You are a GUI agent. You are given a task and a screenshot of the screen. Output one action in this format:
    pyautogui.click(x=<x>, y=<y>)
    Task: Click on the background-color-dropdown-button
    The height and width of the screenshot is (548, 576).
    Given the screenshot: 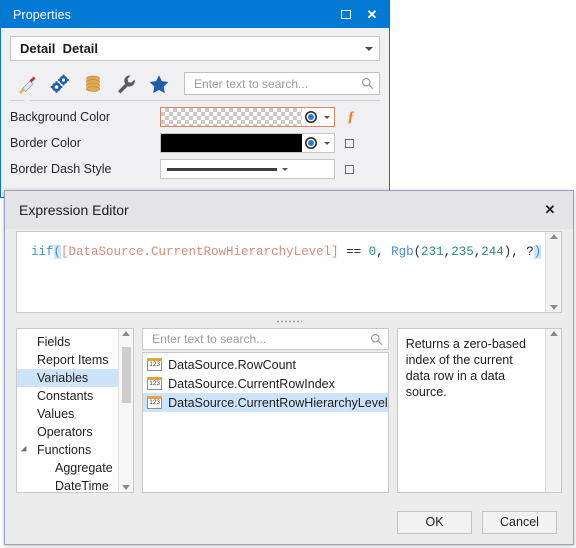 What is the action you would take?
    pyautogui.click(x=326, y=117)
    